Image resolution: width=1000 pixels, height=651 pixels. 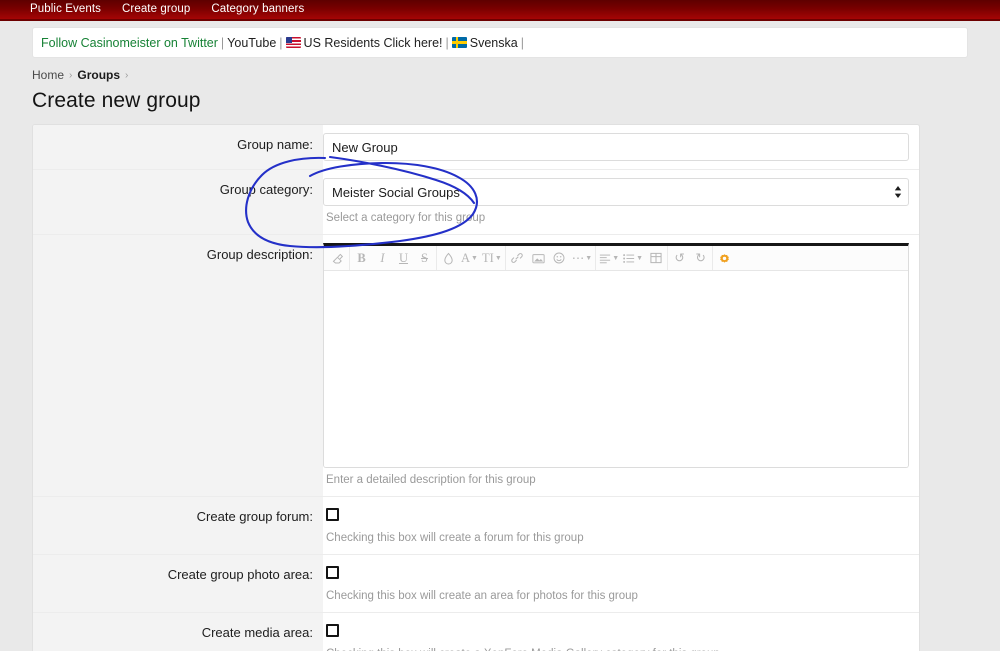 I want to click on create-group-photo-area-checkbox, so click(x=332, y=572).